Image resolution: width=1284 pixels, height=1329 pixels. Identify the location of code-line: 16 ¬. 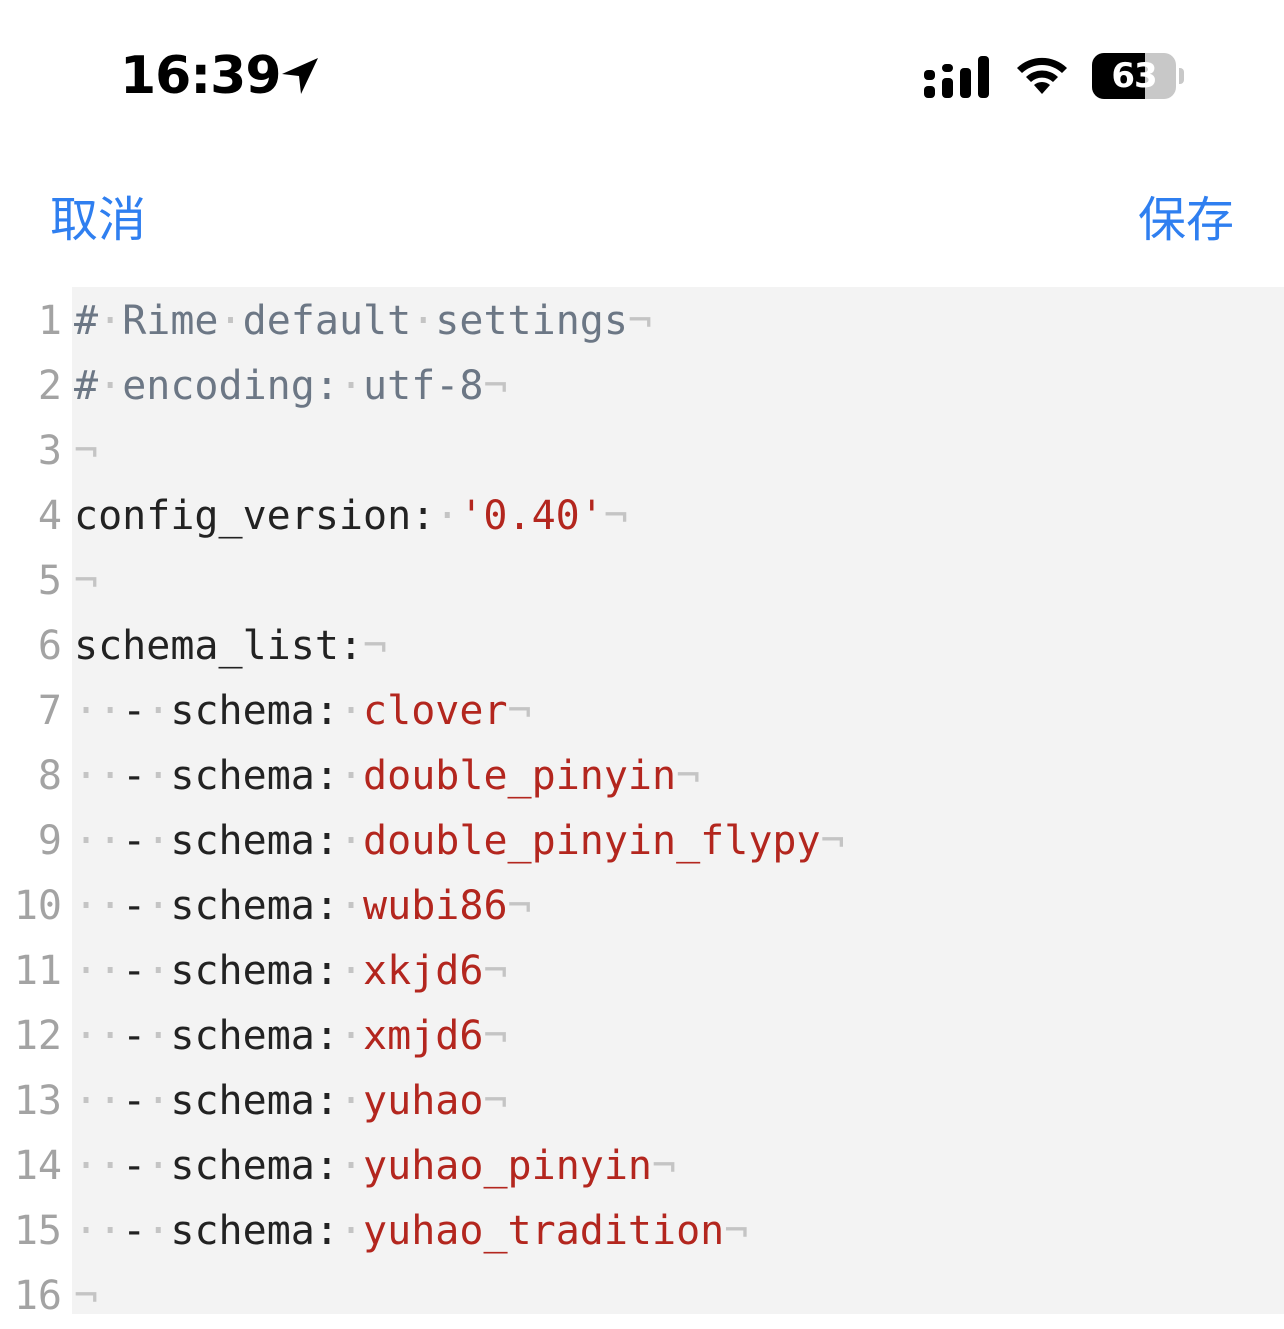
(642, 1296).